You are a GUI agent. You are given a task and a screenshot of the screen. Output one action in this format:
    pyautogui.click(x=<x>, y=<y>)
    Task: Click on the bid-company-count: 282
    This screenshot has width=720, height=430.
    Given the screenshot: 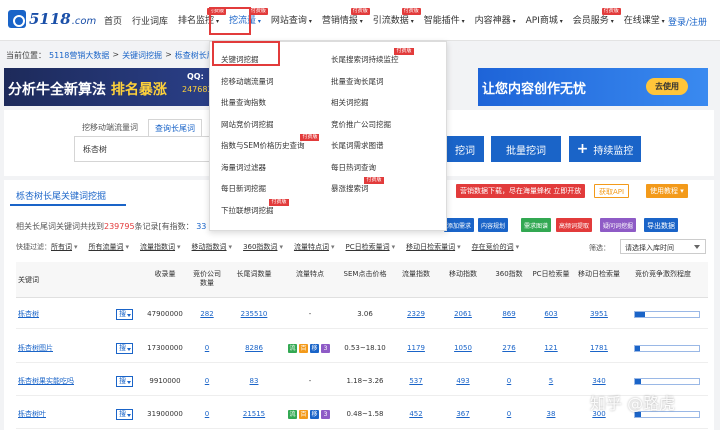 What is the action you would take?
    pyautogui.click(x=206, y=314)
    